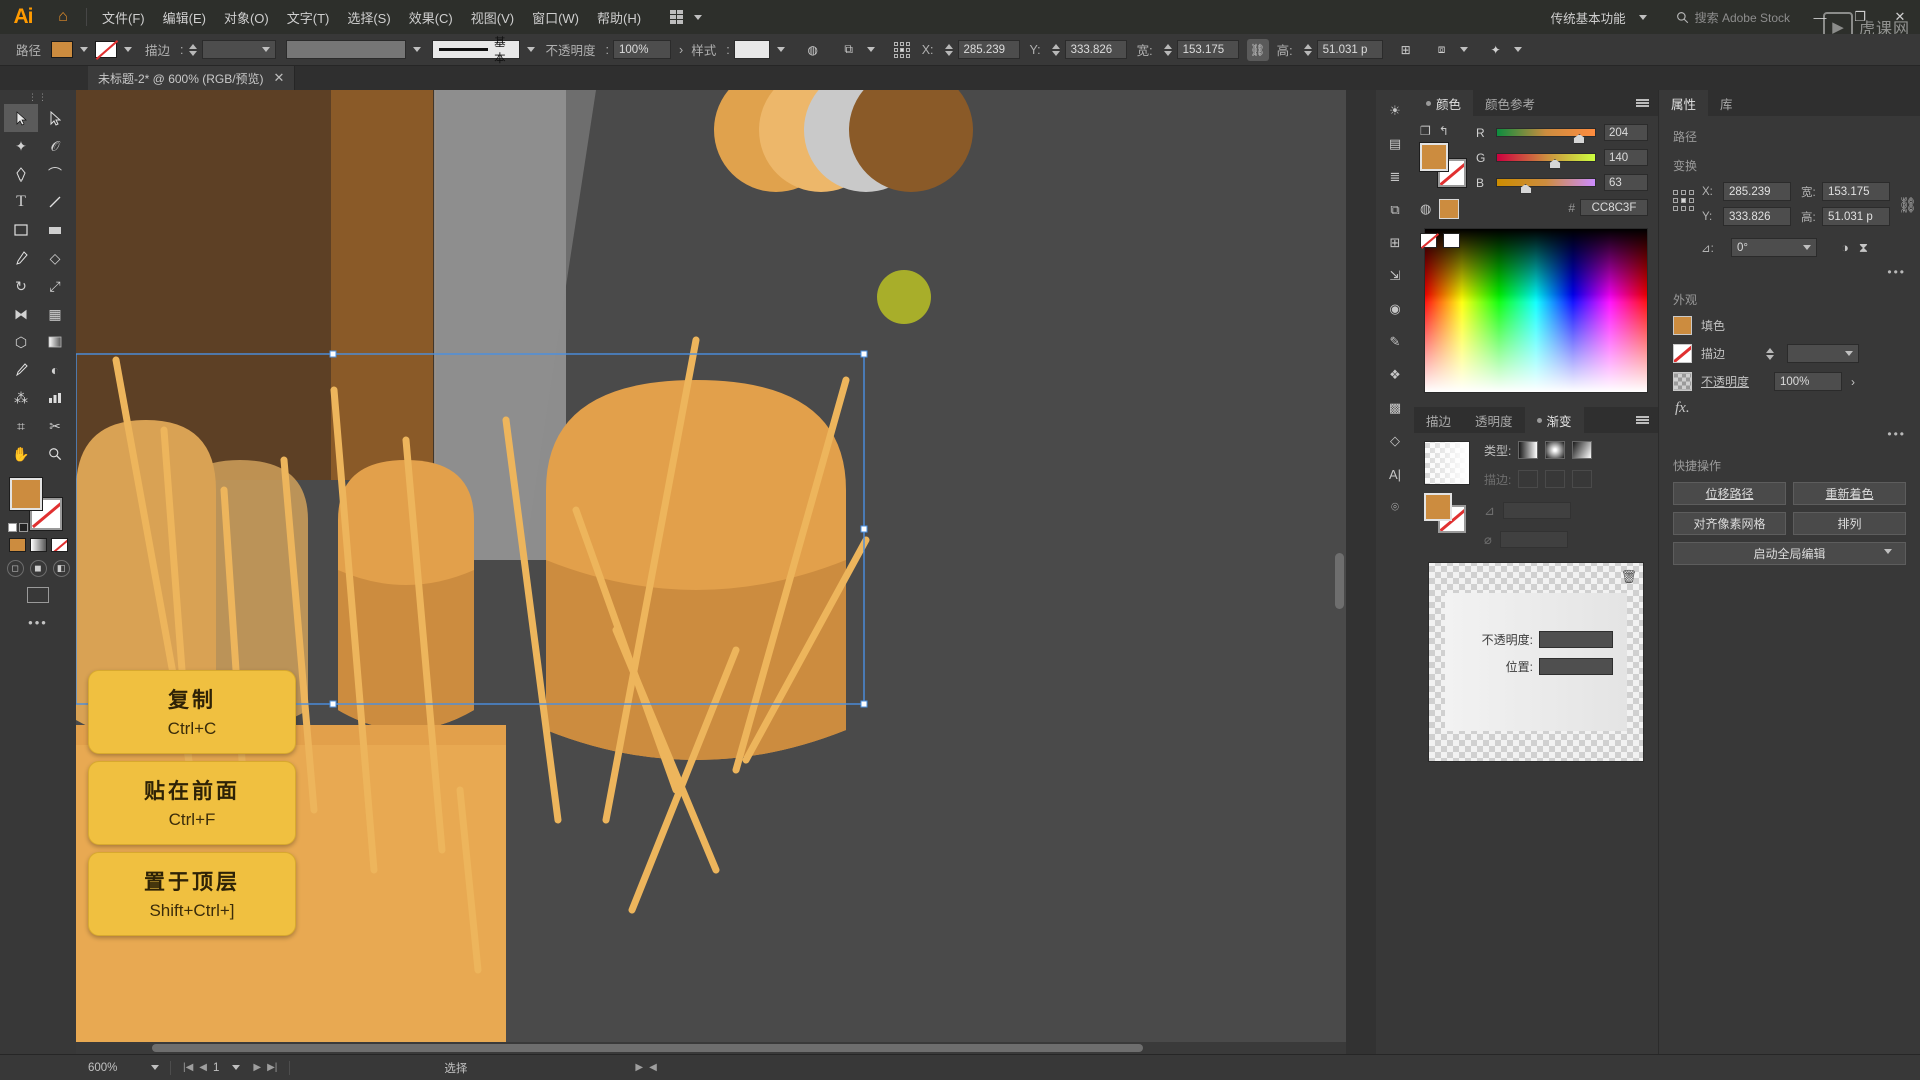 The image size is (1920, 1080). Describe the element at coordinates (1168, 49) in the screenshot. I see `width-stepper` at that location.